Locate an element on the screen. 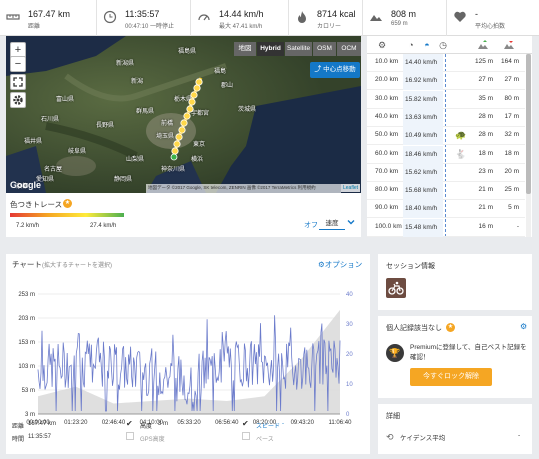  elevation-checkbox: ✔ is located at coordinates (129, 423).